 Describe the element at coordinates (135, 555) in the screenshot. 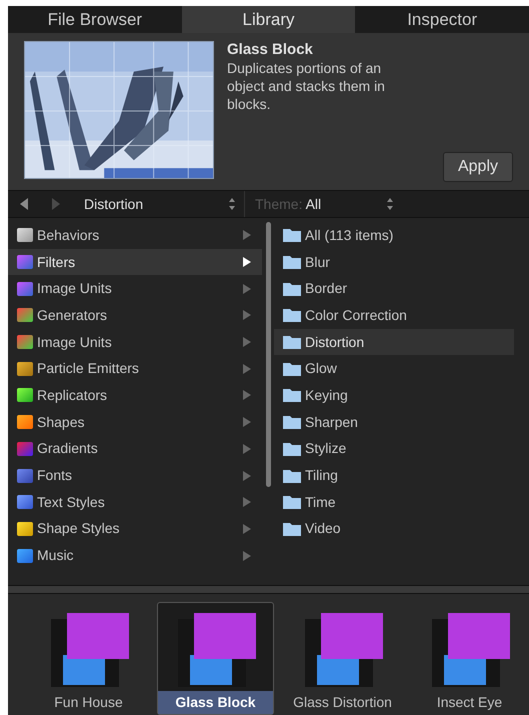

I see `category-item: Music` at that location.